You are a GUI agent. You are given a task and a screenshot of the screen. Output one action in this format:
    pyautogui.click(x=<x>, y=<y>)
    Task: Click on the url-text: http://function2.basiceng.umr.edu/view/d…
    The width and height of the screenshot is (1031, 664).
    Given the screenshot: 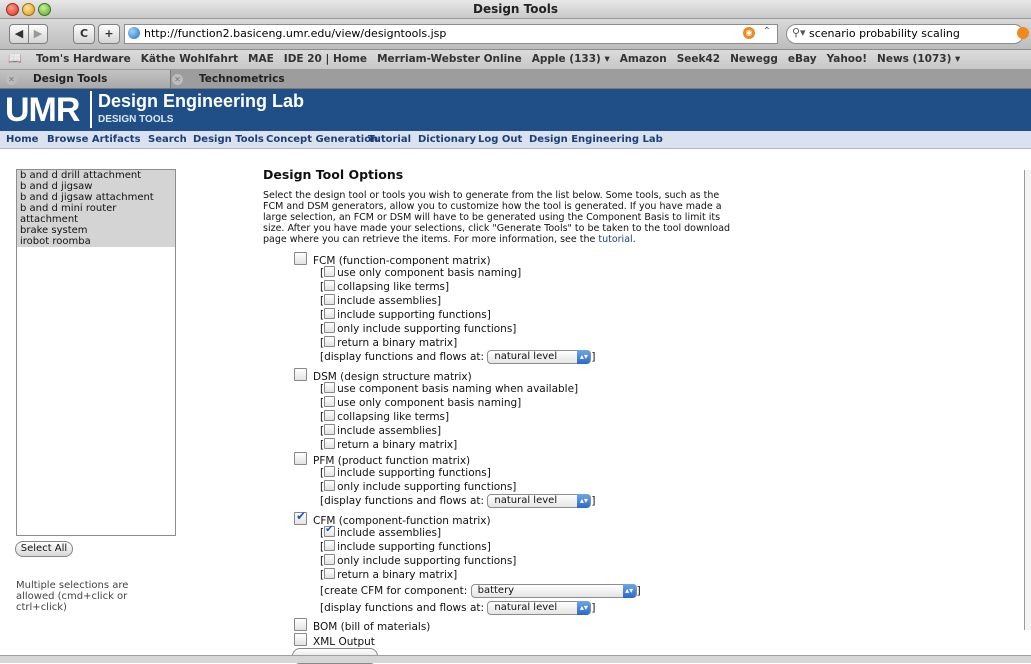 What is the action you would take?
    pyautogui.click(x=295, y=33)
    